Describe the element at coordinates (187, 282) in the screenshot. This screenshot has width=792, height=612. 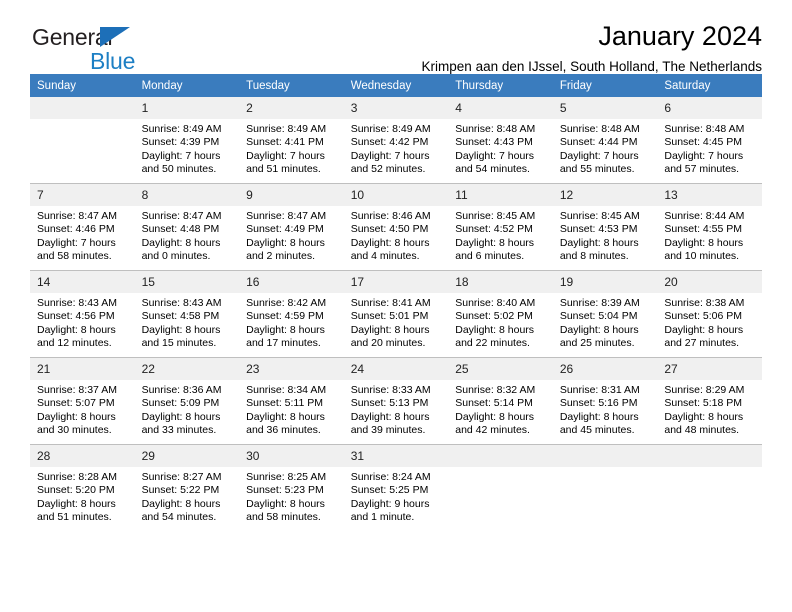
I see `day-number: 15` at that location.